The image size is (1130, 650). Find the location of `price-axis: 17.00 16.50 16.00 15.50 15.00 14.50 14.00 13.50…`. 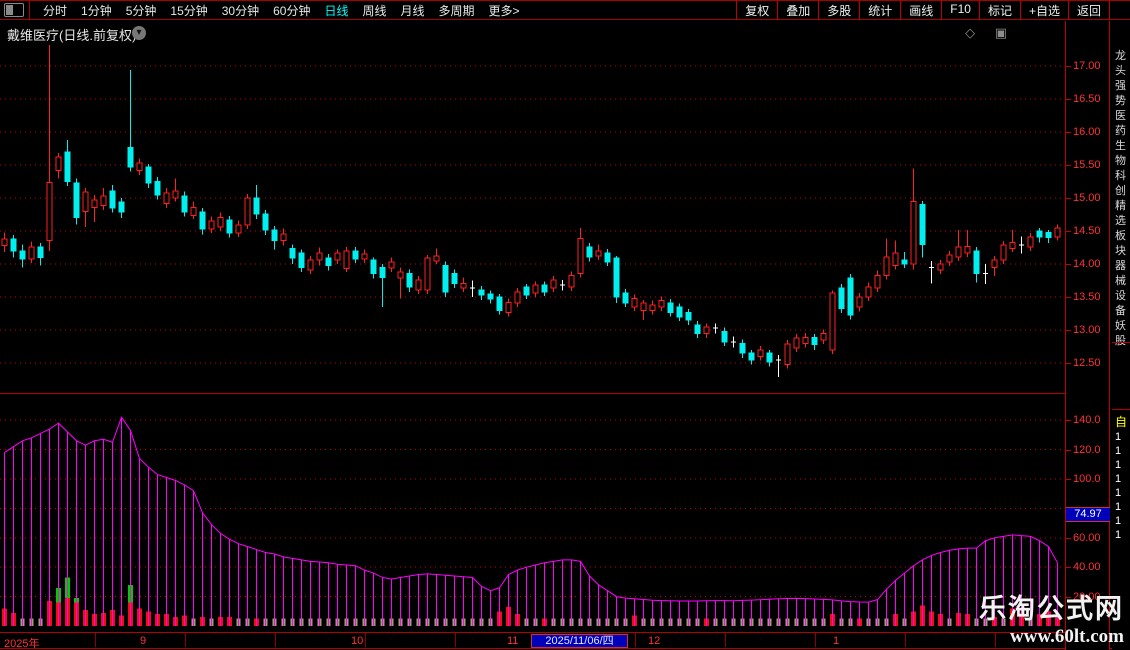

price-axis: 17.00 16.50 16.00 15.50 15.00 14.50 14.00 13.50… is located at coordinates (1087, 335).